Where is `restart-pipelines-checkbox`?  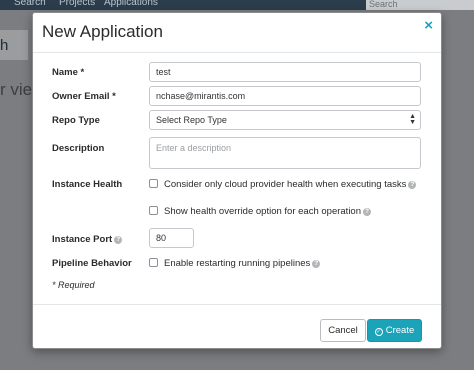
restart-pipelines-checkbox is located at coordinates (153, 262).